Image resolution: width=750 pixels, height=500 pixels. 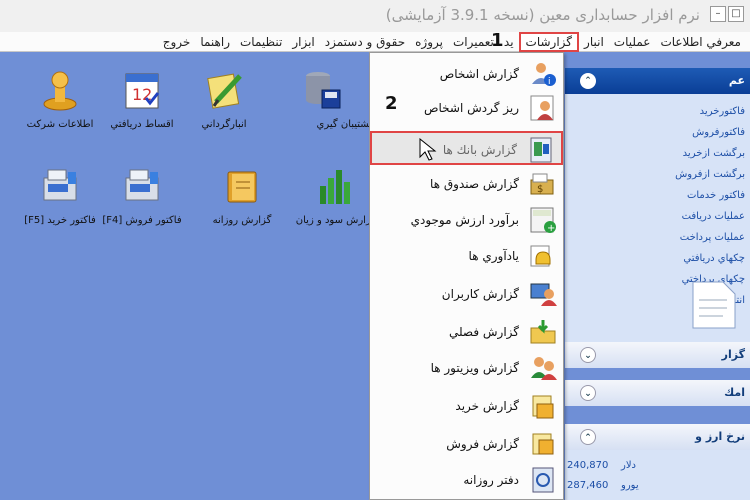 What do you see at coordinates (428, 149) in the screenshot?
I see `mouse-cursor-icon` at bounding box center [428, 149].